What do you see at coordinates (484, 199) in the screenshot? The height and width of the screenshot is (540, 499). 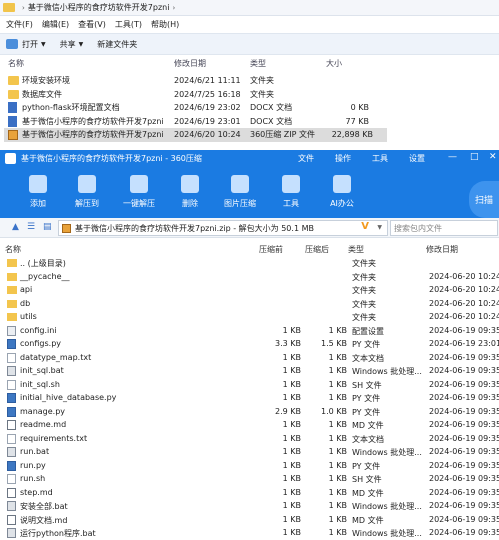 I see `scan-button: 扫描` at bounding box center [484, 199].